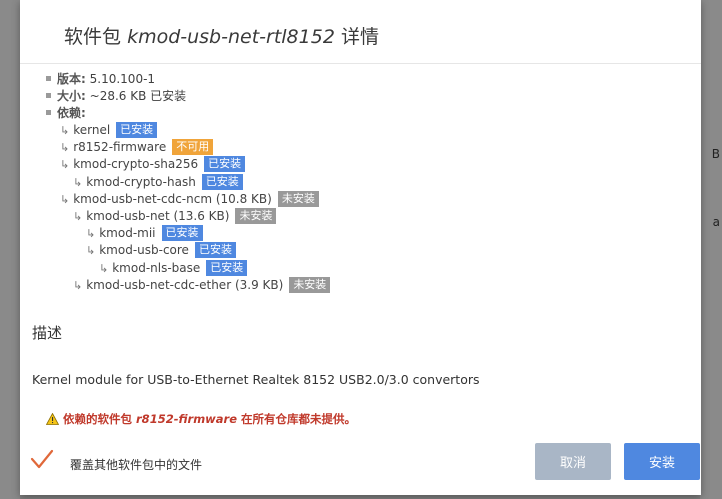  What do you see at coordinates (138, 96) in the screenshot?
I see `meta-value: ~28.6 KB 已安装` at bounding box center [138, 96].